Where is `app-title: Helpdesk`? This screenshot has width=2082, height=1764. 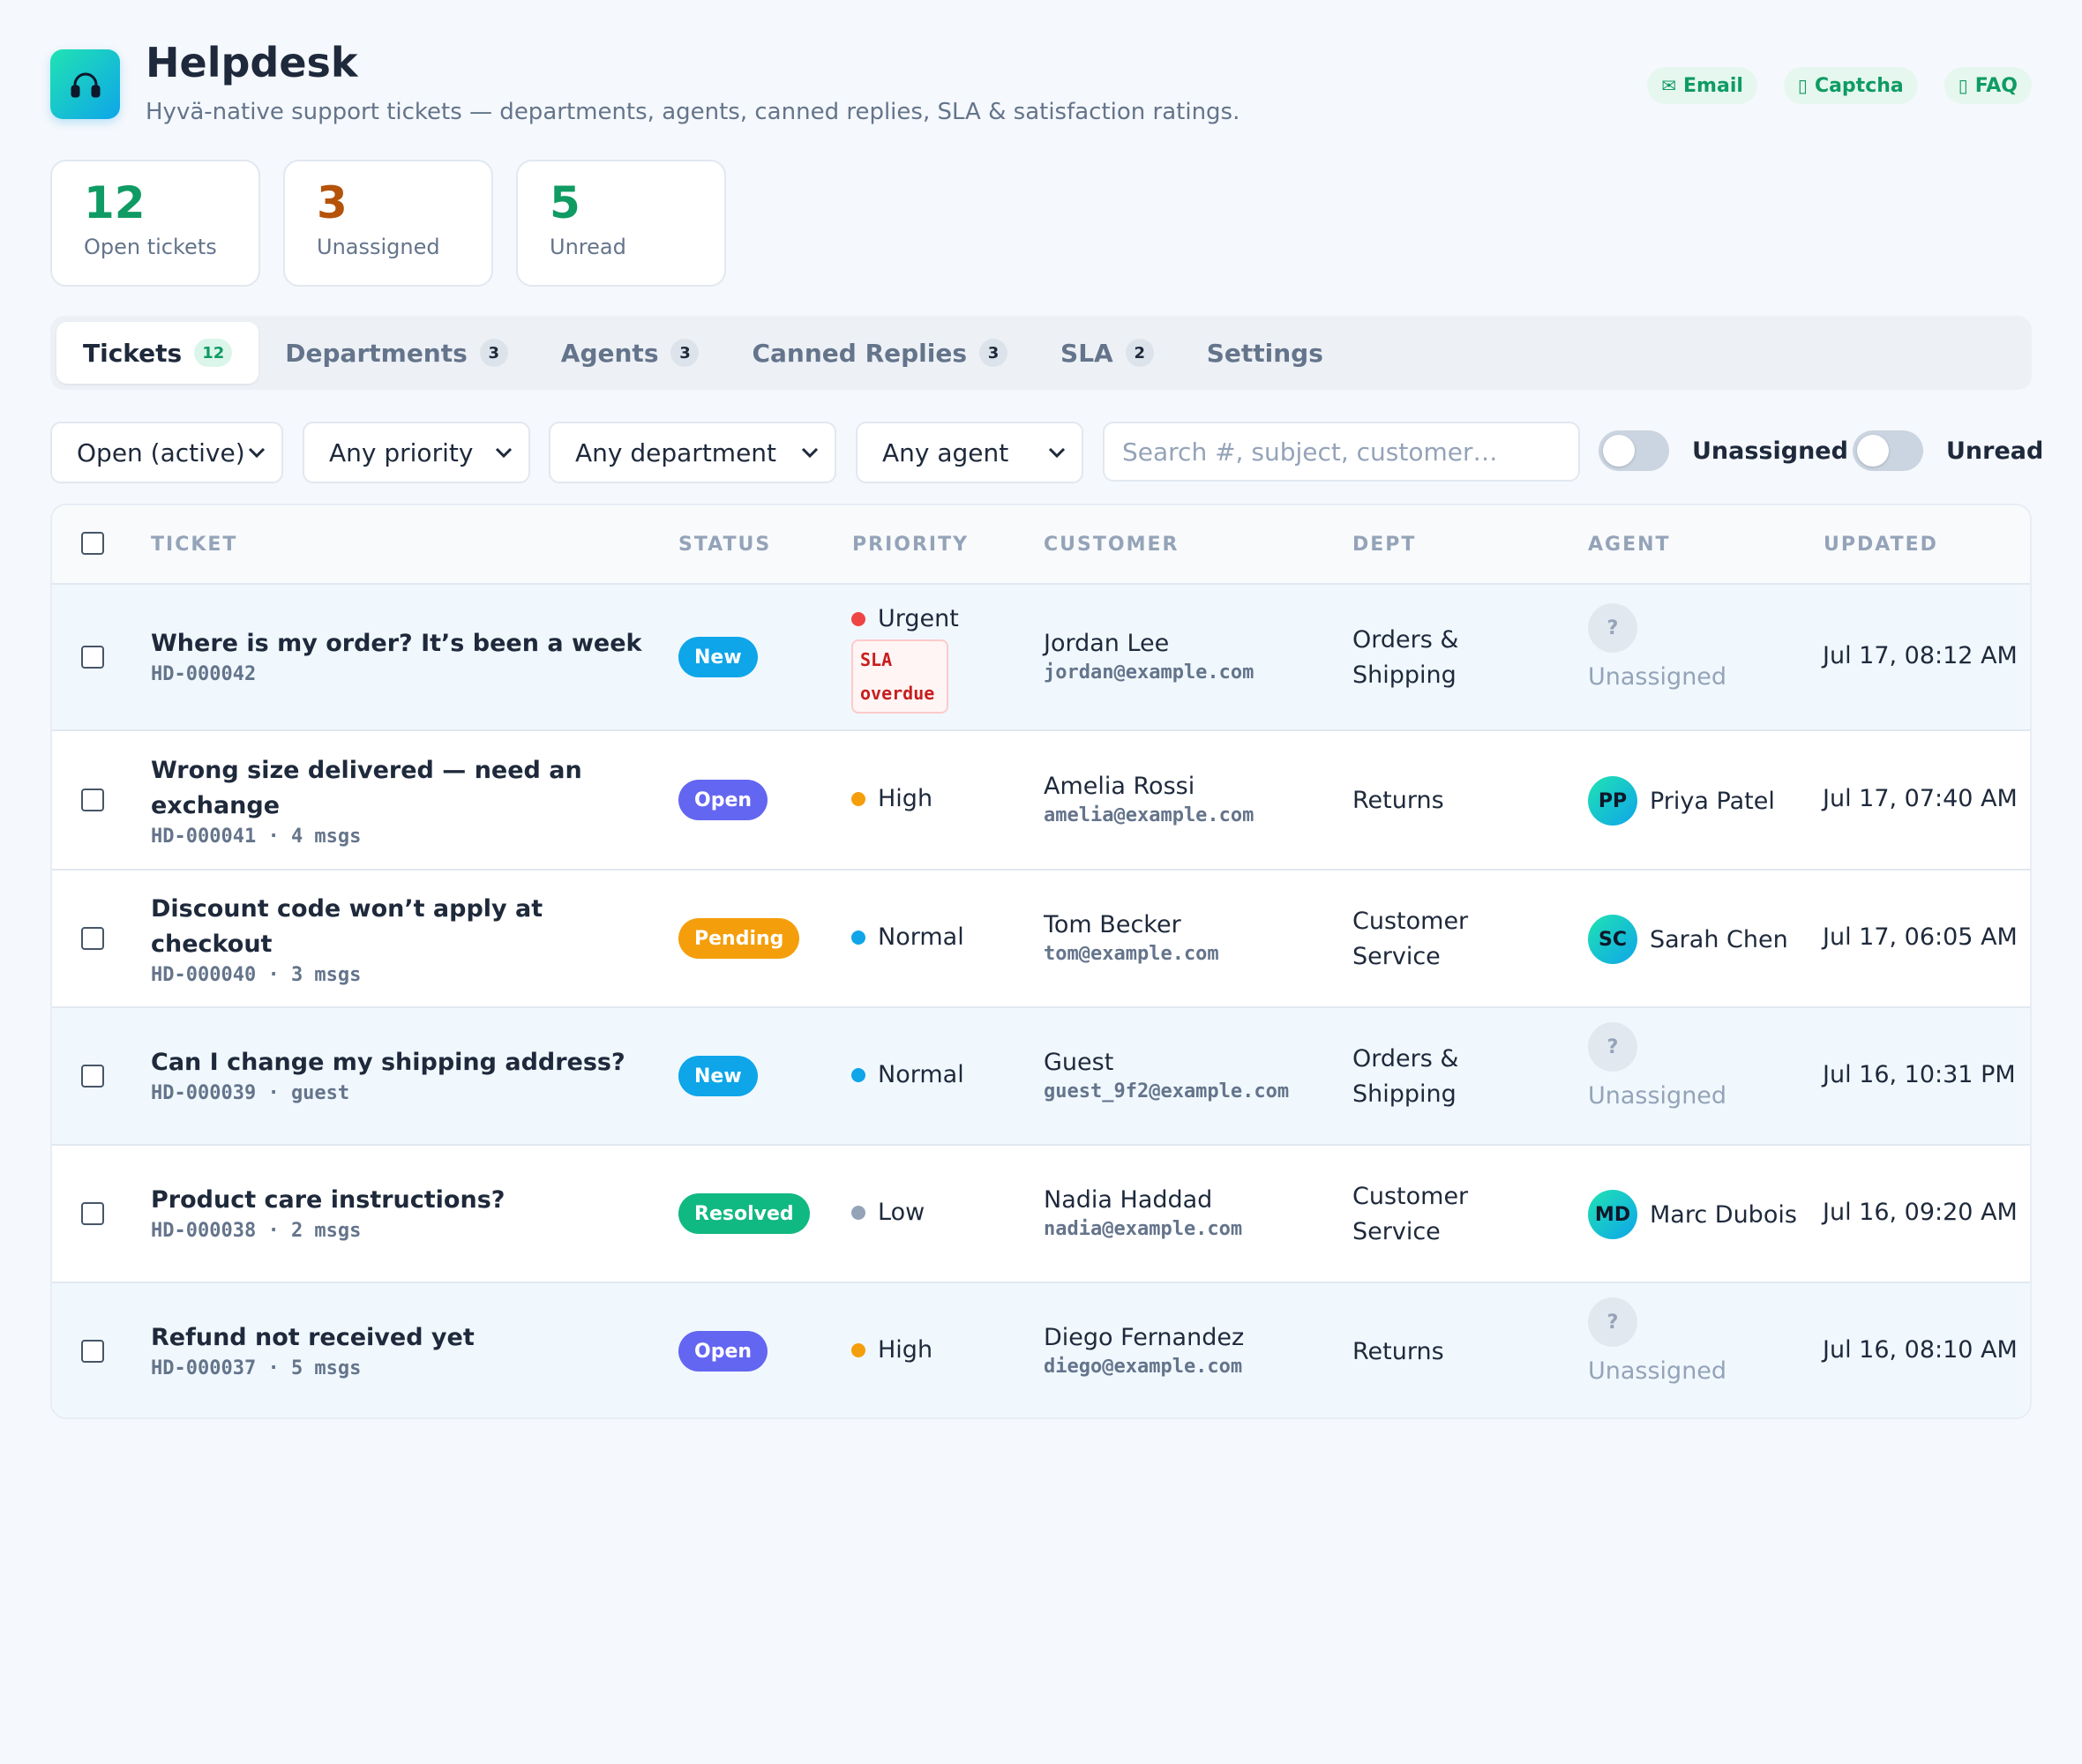
app-title: Helpdesk is located at coordinates (252, 62).